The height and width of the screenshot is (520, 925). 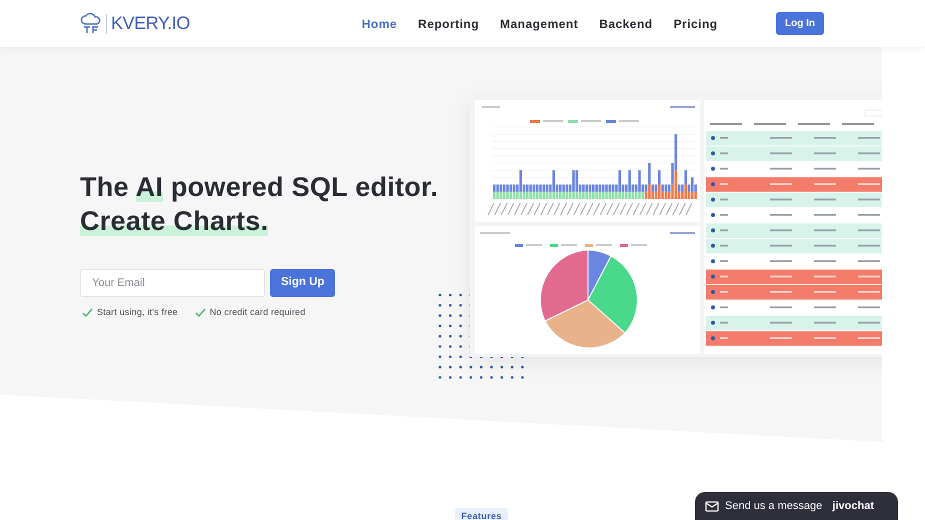 What do you see at coordinates (773, 506) in the screenshot?
I see `chat-message: Send us a message` at bounding box center [773, 506].